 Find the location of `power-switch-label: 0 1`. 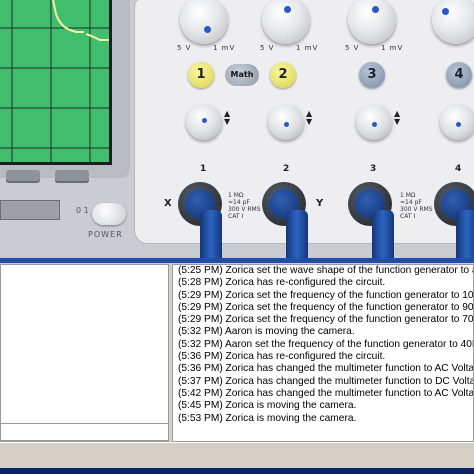

power-switch-label: 0 1 is located at coordinates (82, 210).